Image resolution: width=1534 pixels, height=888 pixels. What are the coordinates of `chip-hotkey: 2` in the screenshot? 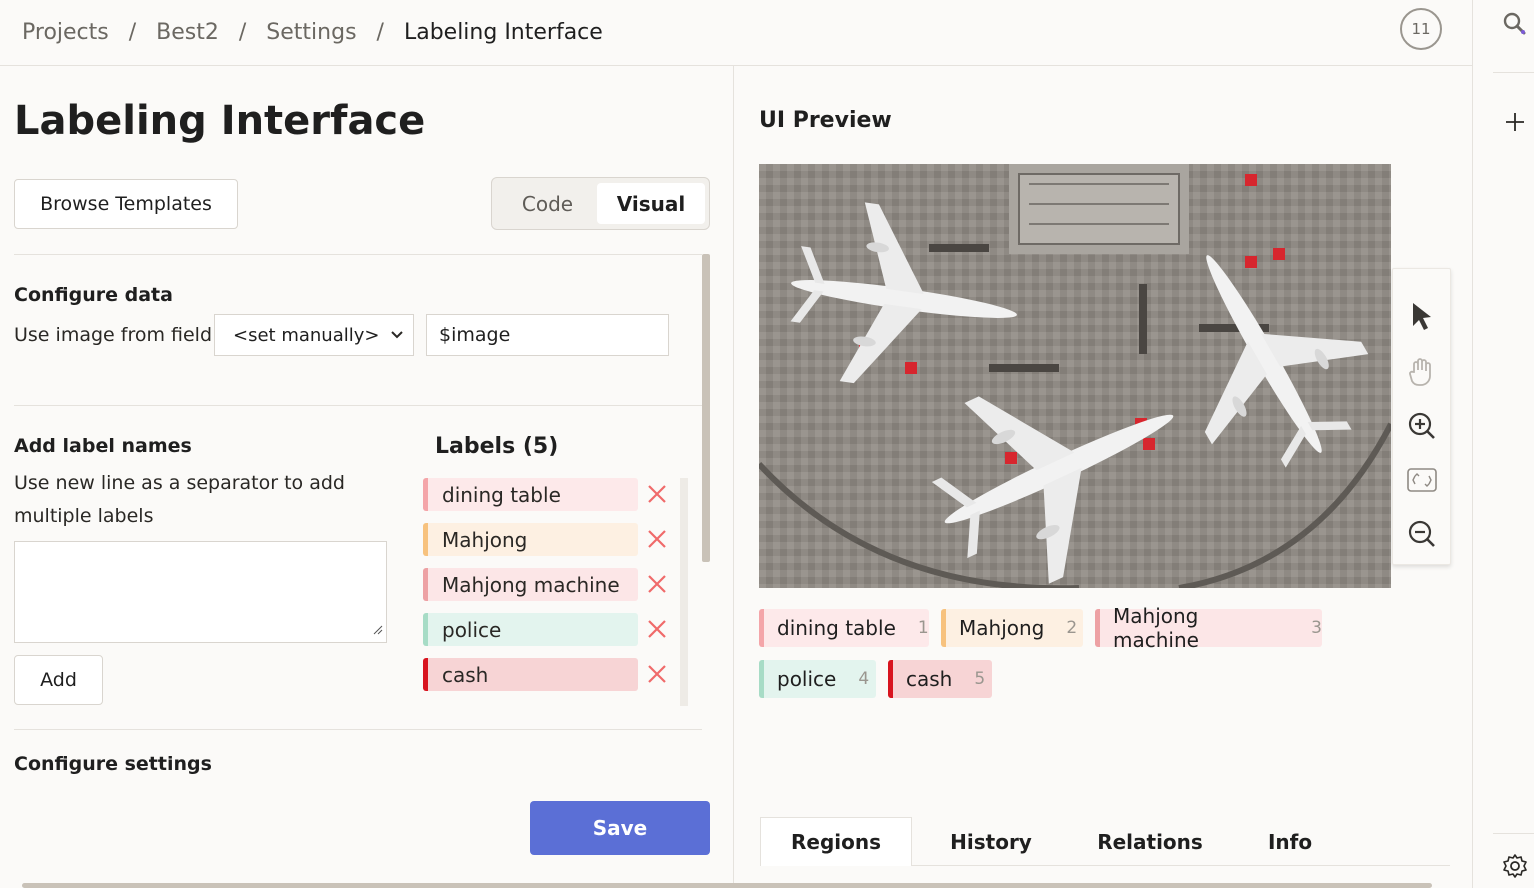 It's located at (1072, 628).